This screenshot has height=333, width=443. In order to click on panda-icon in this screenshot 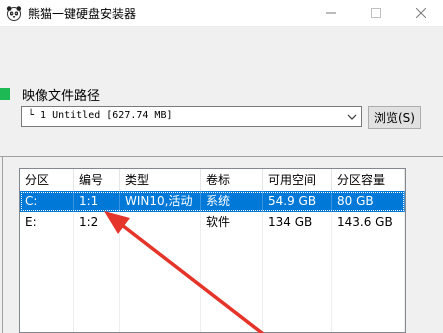, I will do `click(14, 13)`.